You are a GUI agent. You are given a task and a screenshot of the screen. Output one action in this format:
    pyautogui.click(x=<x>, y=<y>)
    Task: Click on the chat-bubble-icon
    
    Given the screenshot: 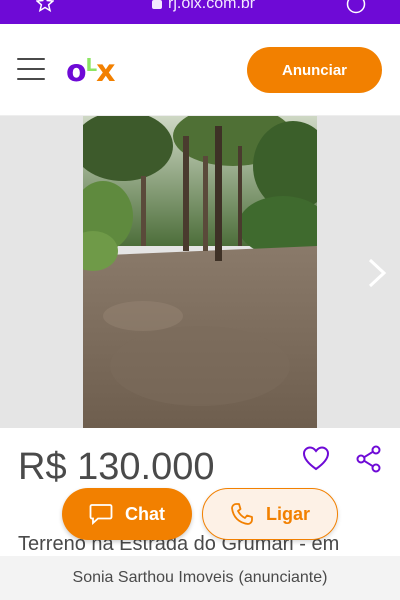 What is the action you would take?
    pyautogui.click(x=101, y=514)
    